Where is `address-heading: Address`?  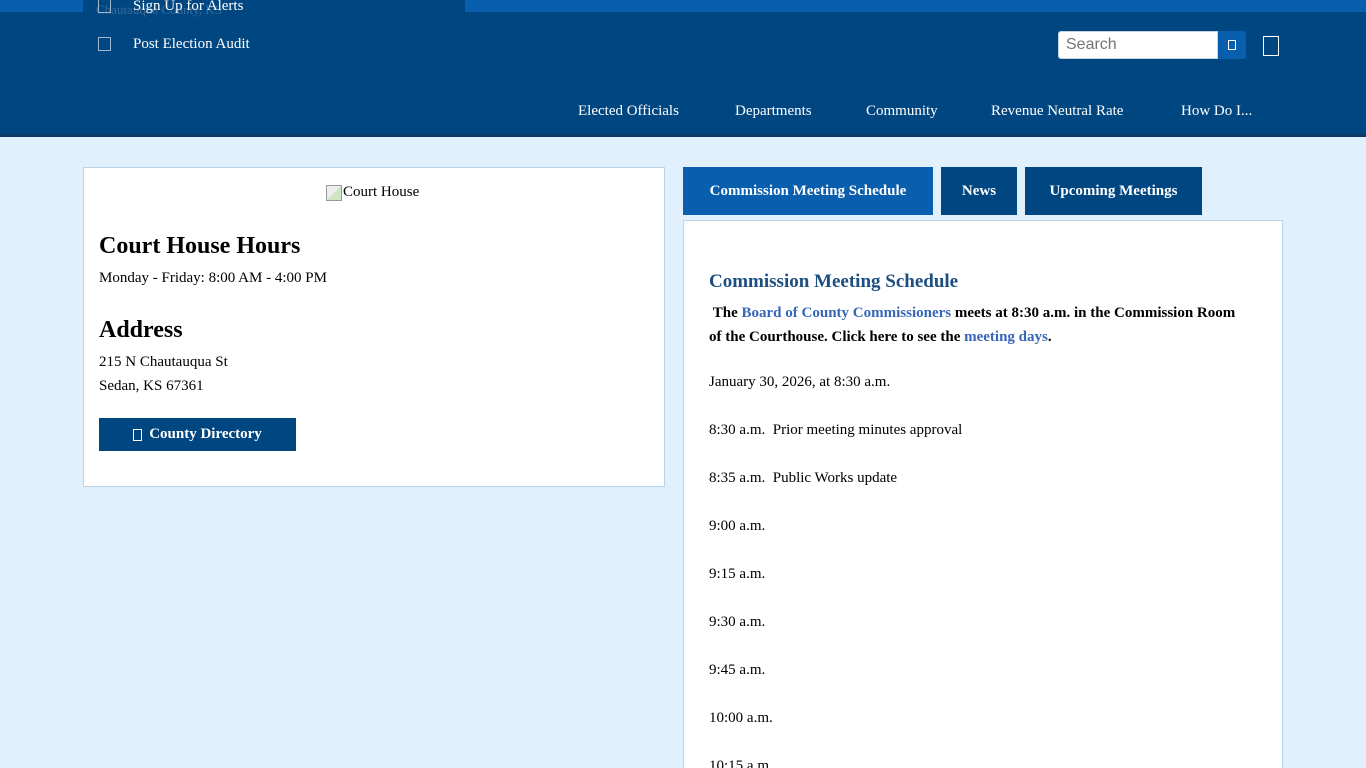 address-heading: Address is located at coordinates (141, 330).